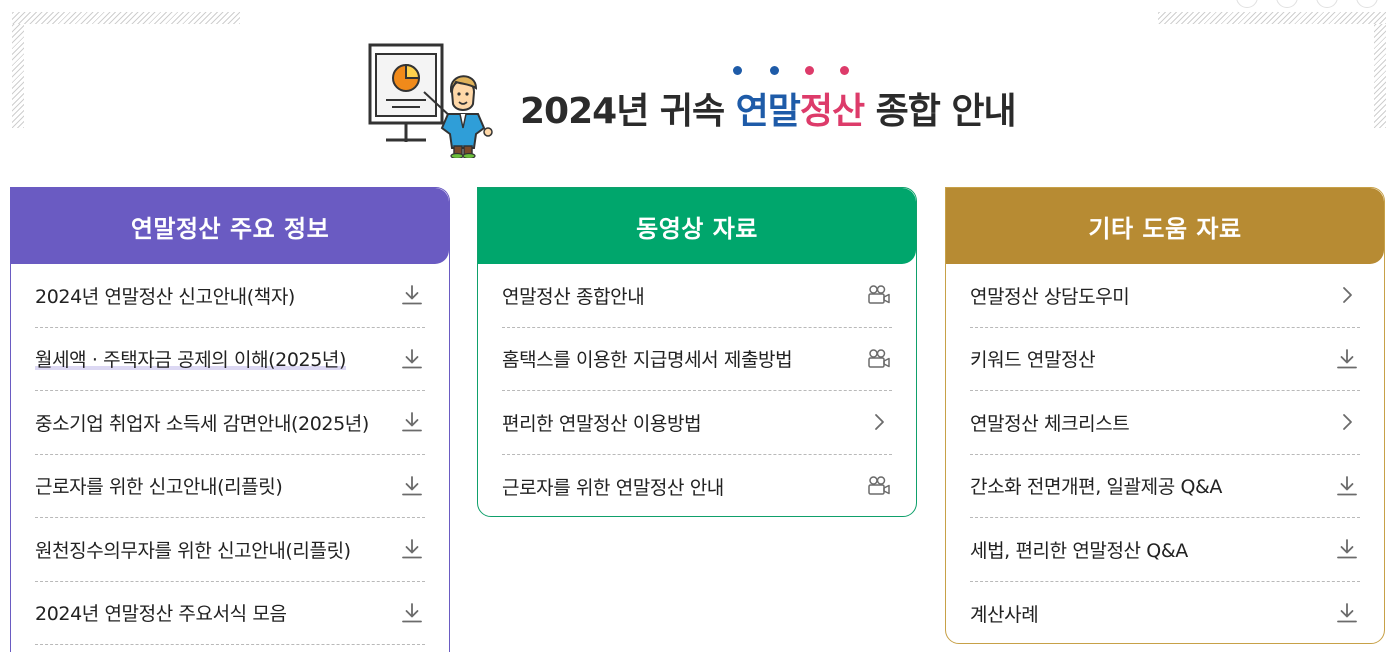 This screenshot has width=1399, height=652. I want to click on page-title: 2024년 귀속 연말정산 종합 안내, so click(768, 112).